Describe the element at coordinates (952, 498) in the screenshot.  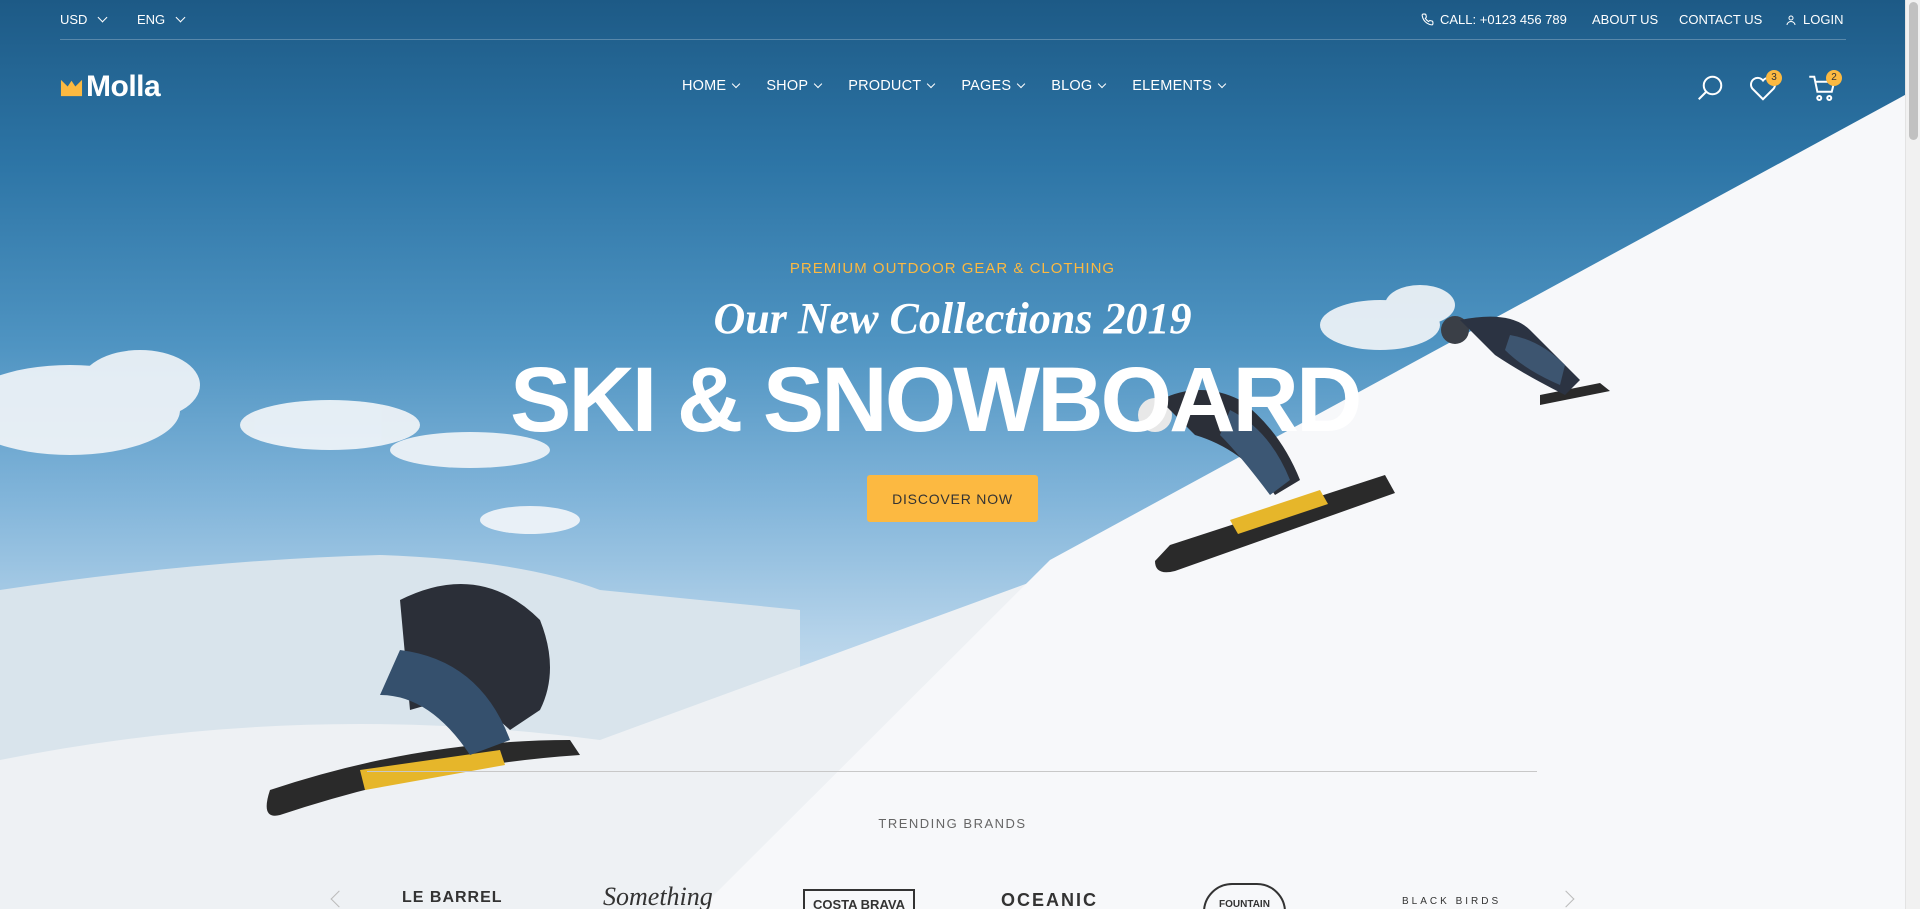
I see `discover-now-button: DISCOVER NOW` at that location.